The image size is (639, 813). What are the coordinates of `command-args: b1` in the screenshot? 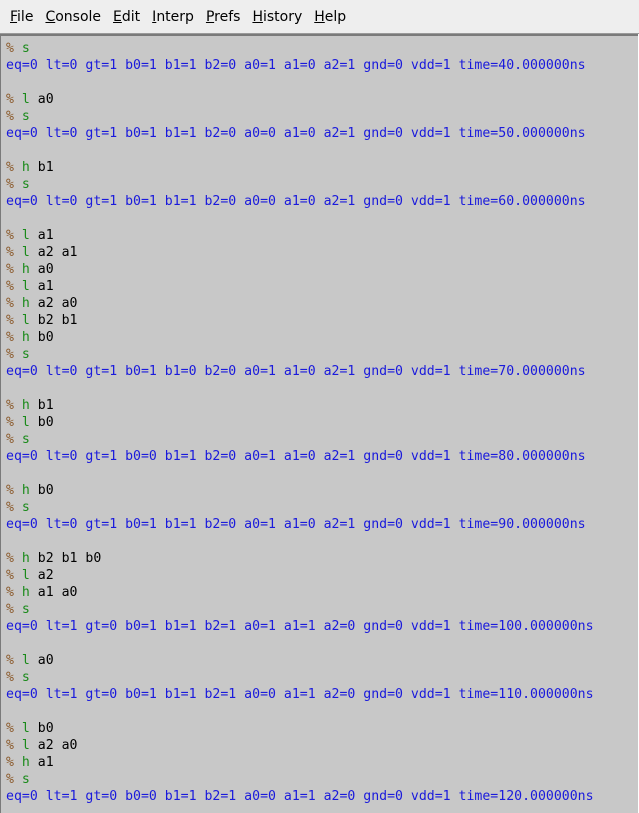 It's located at (41, 167).